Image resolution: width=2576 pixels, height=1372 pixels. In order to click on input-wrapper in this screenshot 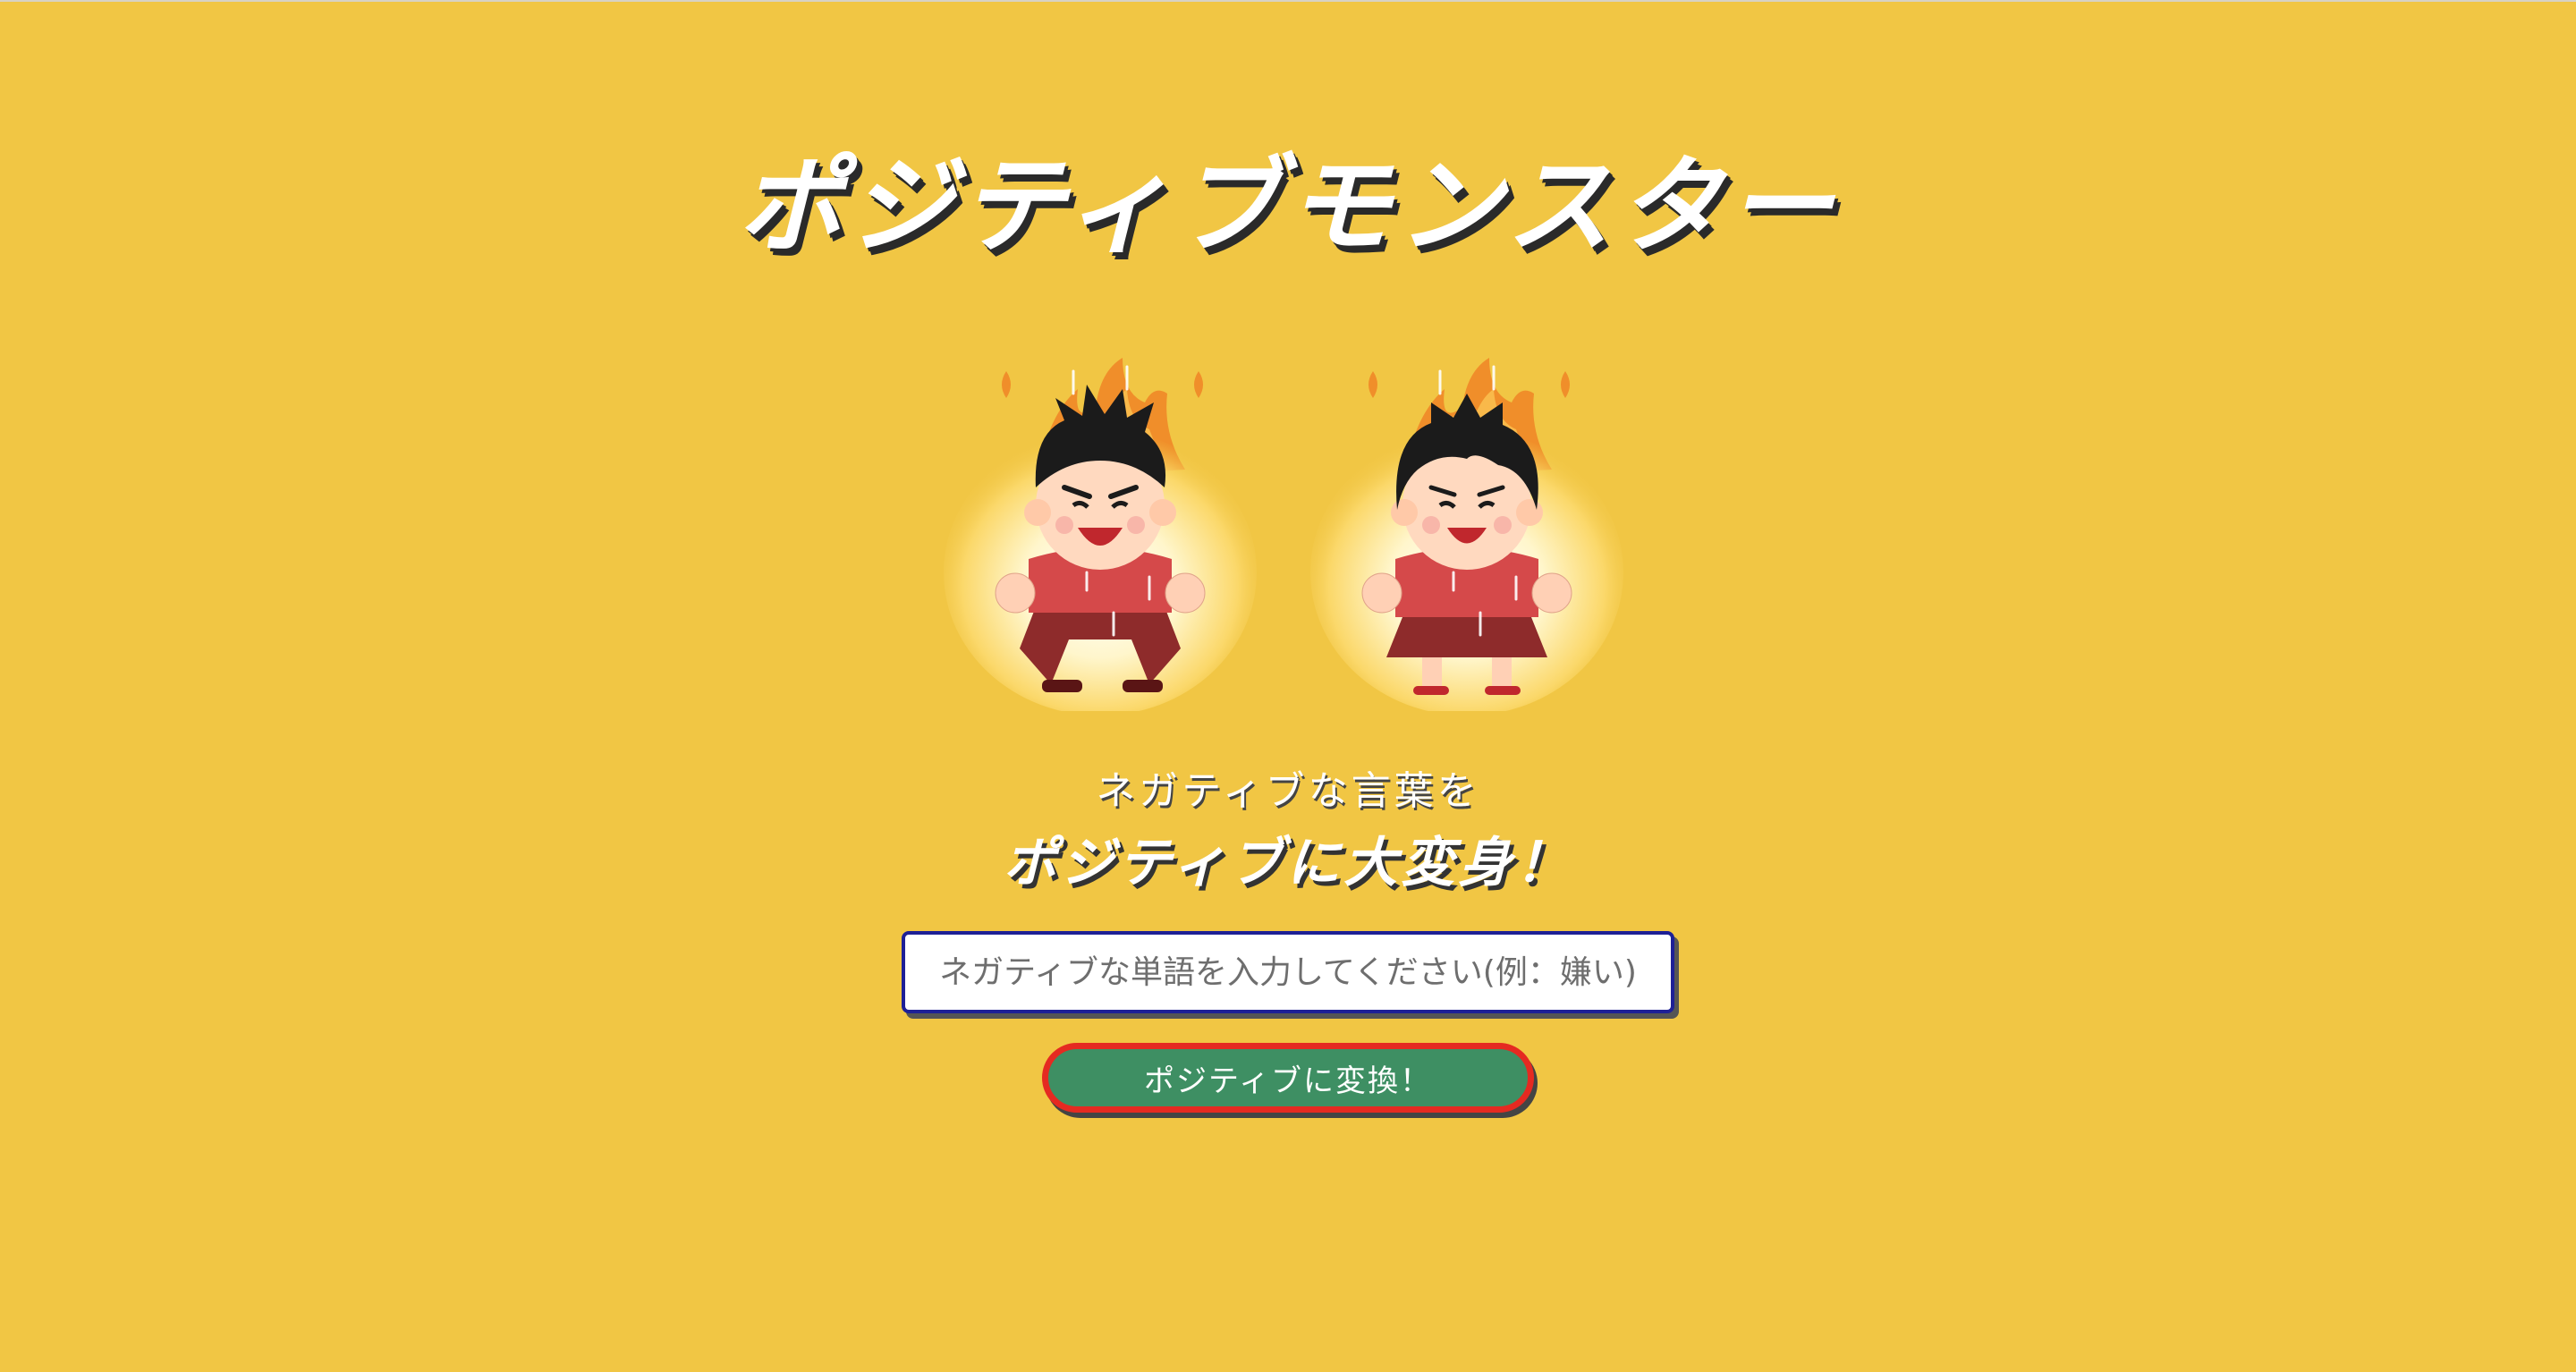, I will do `click(1288, 972)`.